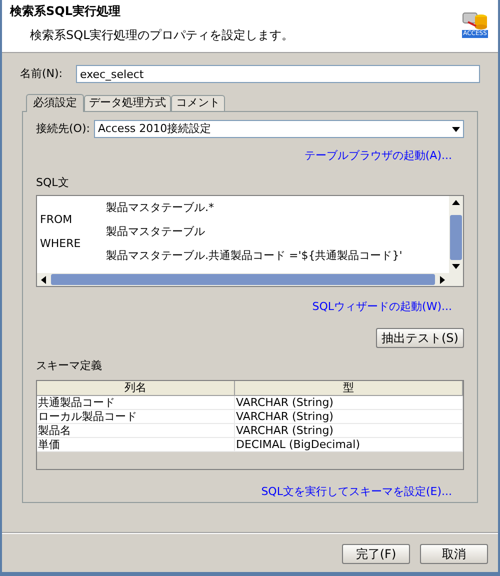  What do you see at coordinates (53, 182) in the screenshot?
I see `sql-label: SQL文` at bounding box center [53, 182].